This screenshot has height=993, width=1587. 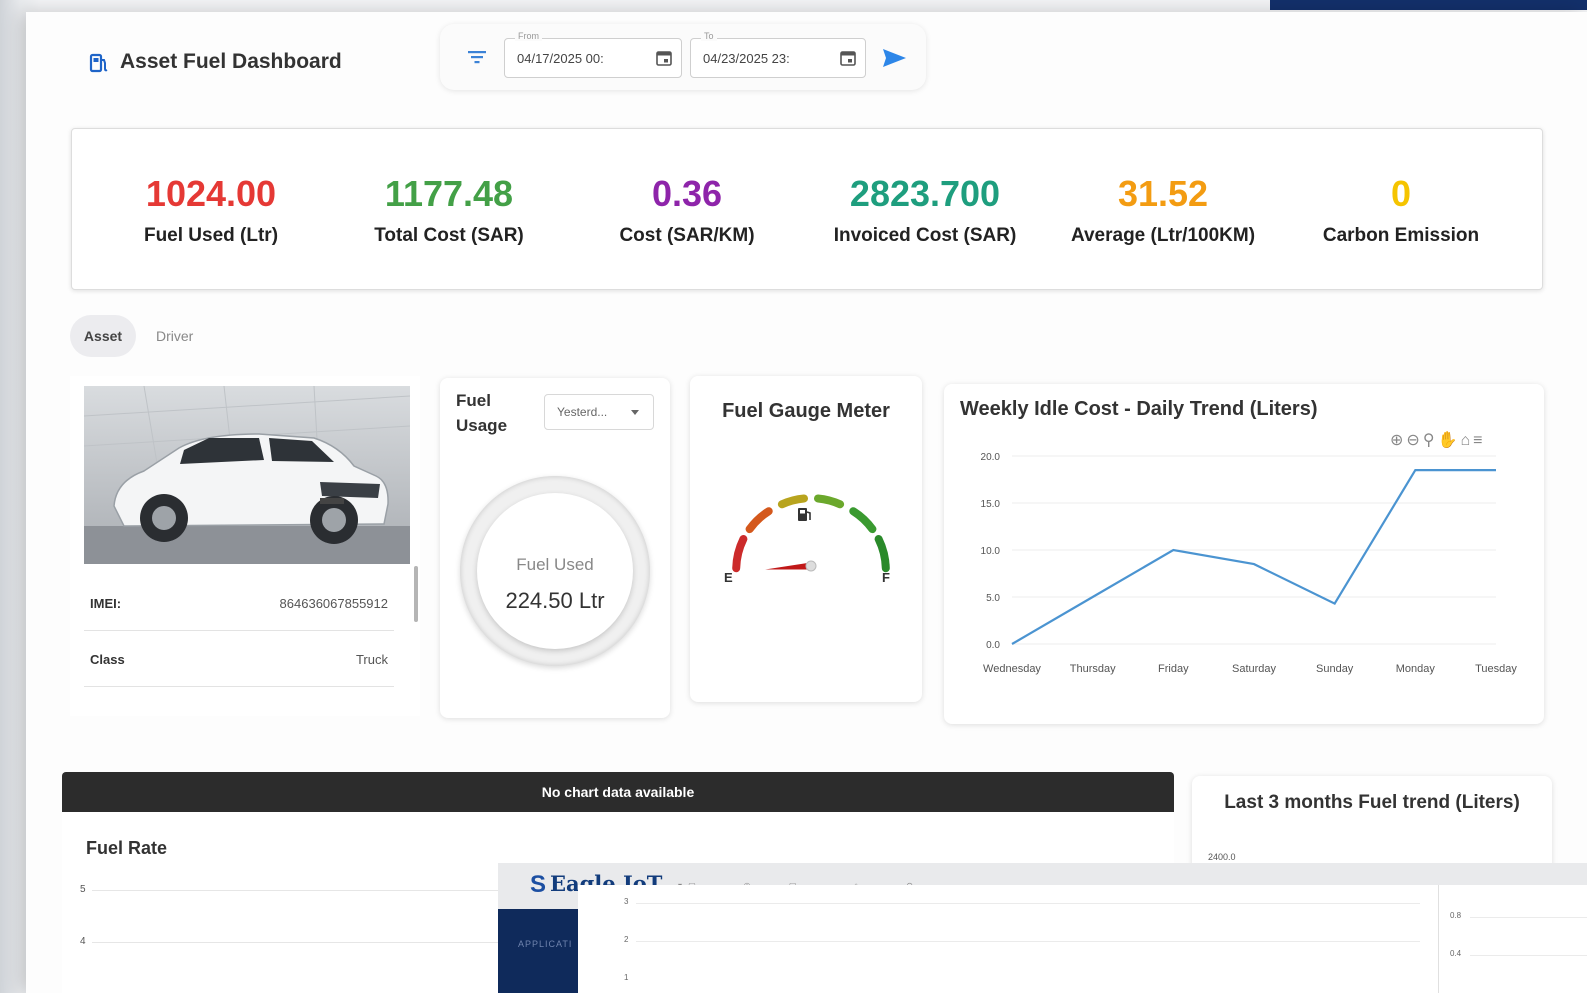 What do you see at coordinates (371, 659) in the screenshot?
I see `class-value: Truck` at bounding box center [371, 659].